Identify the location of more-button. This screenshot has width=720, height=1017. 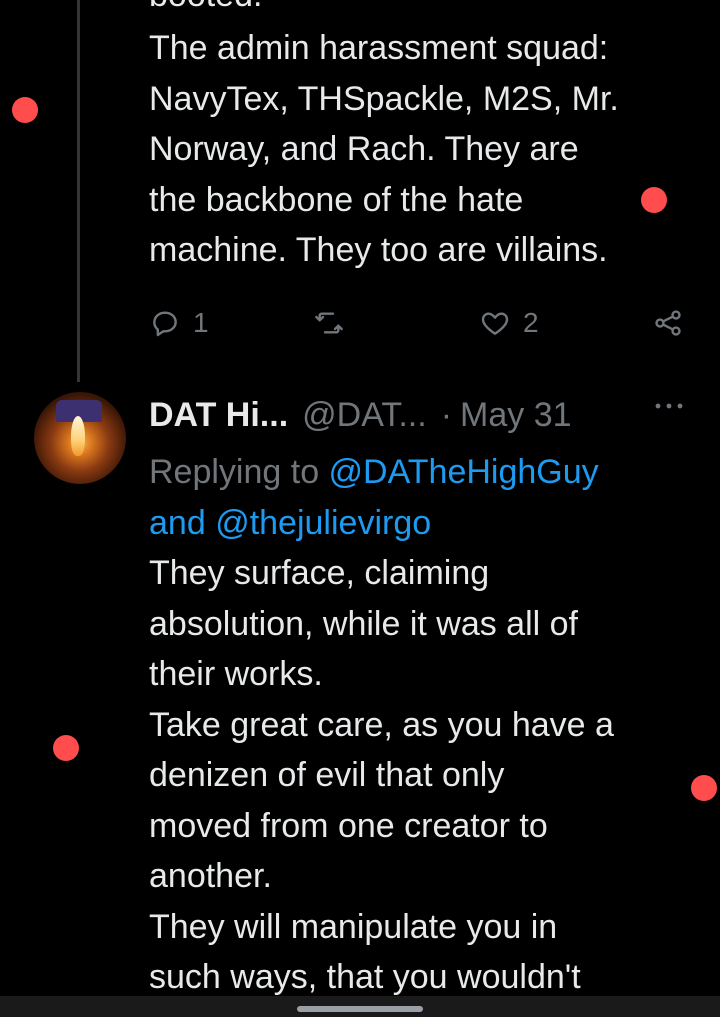
(669, 411).